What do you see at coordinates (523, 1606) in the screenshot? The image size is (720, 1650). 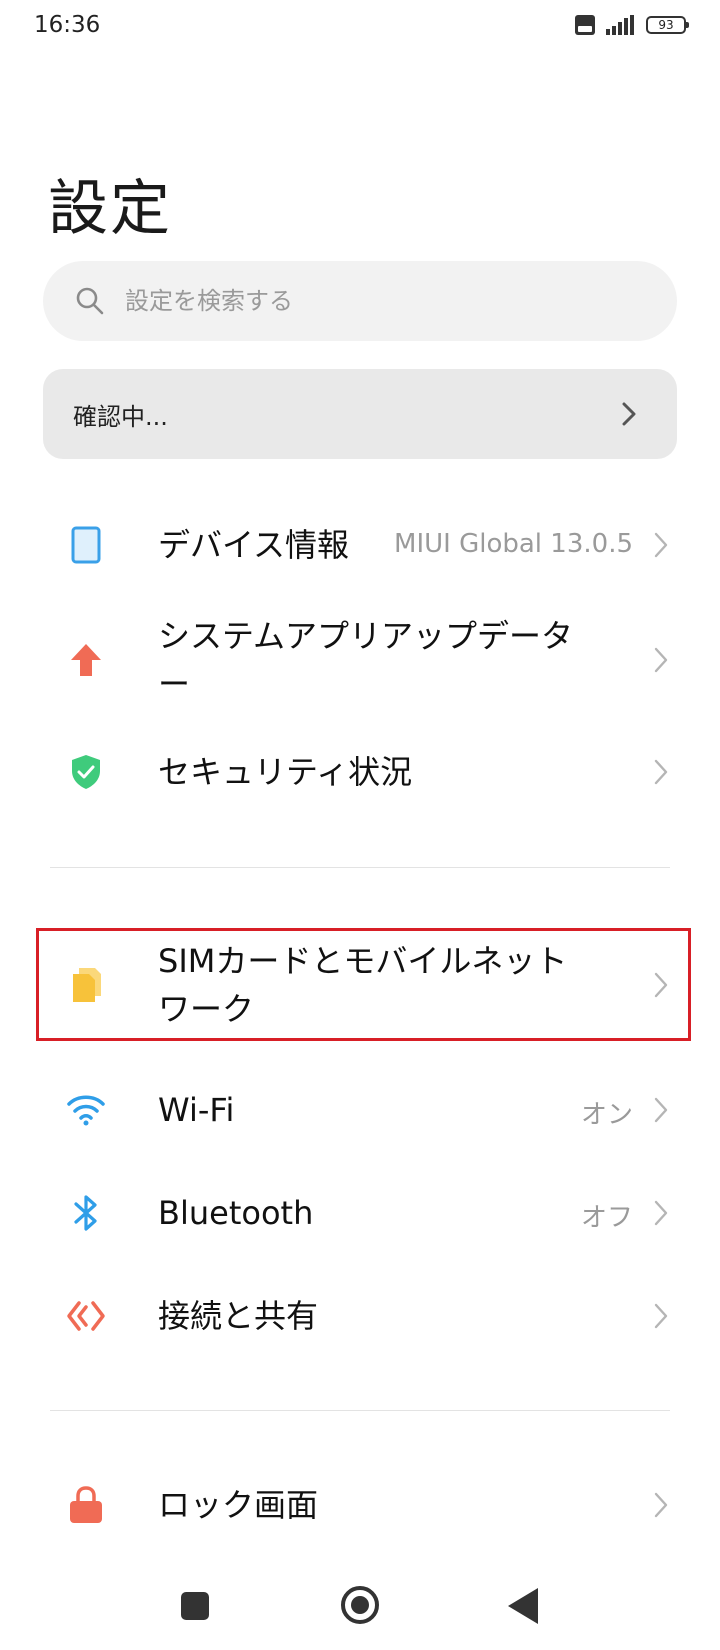 I see `back-button` at bounding box center [523, 1606].